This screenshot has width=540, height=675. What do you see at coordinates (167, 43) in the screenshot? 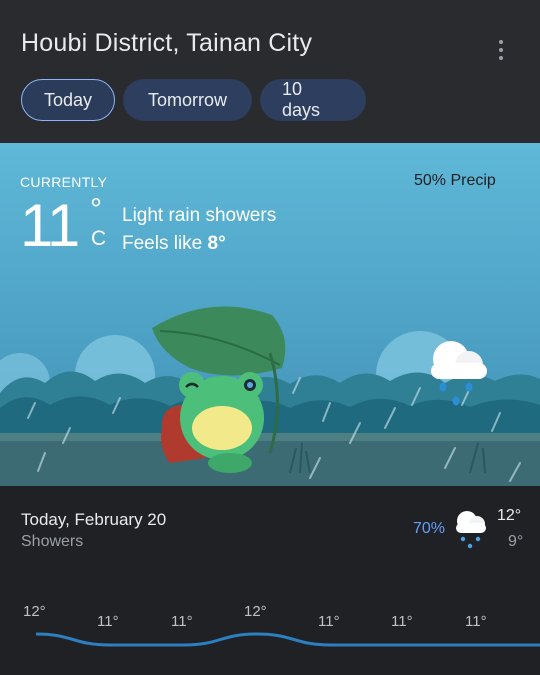
I see `location-title: Houbi District, Tainan City` at bounding box center [167, 43].